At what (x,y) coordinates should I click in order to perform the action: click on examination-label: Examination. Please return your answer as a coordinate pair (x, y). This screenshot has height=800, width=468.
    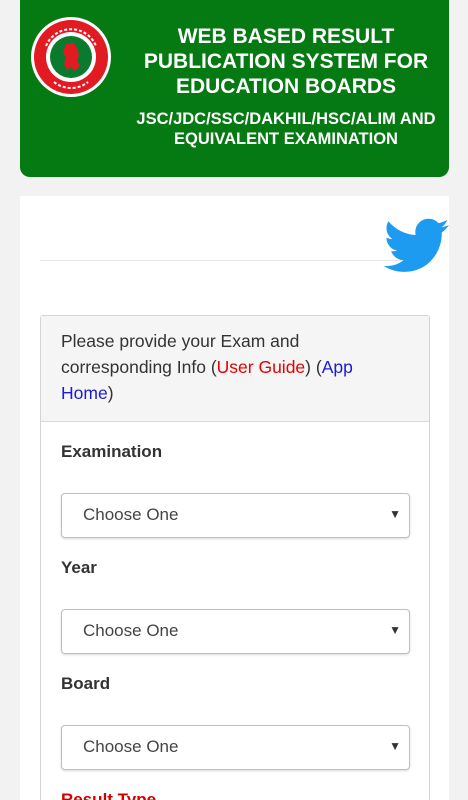
    Looking at the image, I should click on (112, 451).